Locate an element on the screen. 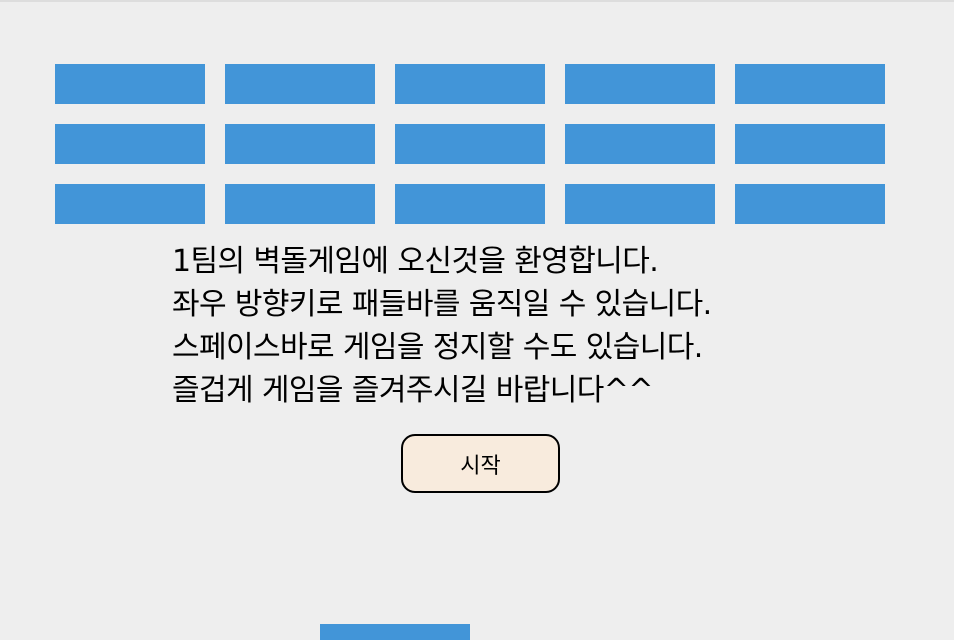 The height and width of the screenshot is (640, 954). intro-line-enjoy: 즐겁게 게임을 즐겨주시길 바랍니다^^ is located at coordinates (412, 390).